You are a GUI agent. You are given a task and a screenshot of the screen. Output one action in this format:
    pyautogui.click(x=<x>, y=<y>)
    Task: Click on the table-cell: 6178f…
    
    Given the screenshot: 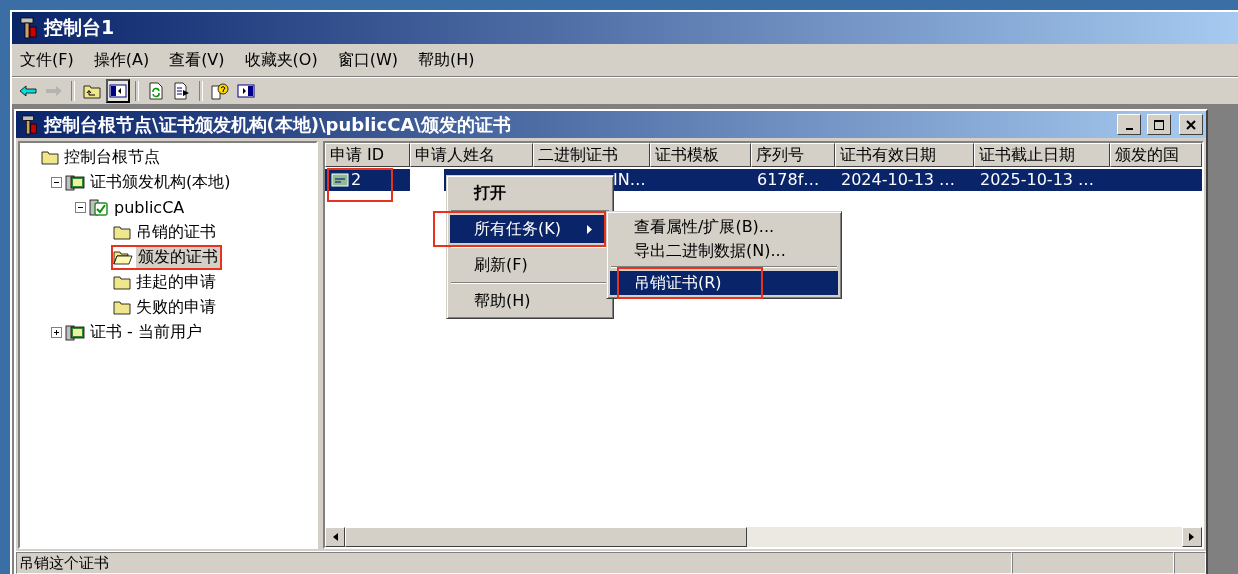 What is the action you would take?
    pyautogui.click(x=788, y=180)
    